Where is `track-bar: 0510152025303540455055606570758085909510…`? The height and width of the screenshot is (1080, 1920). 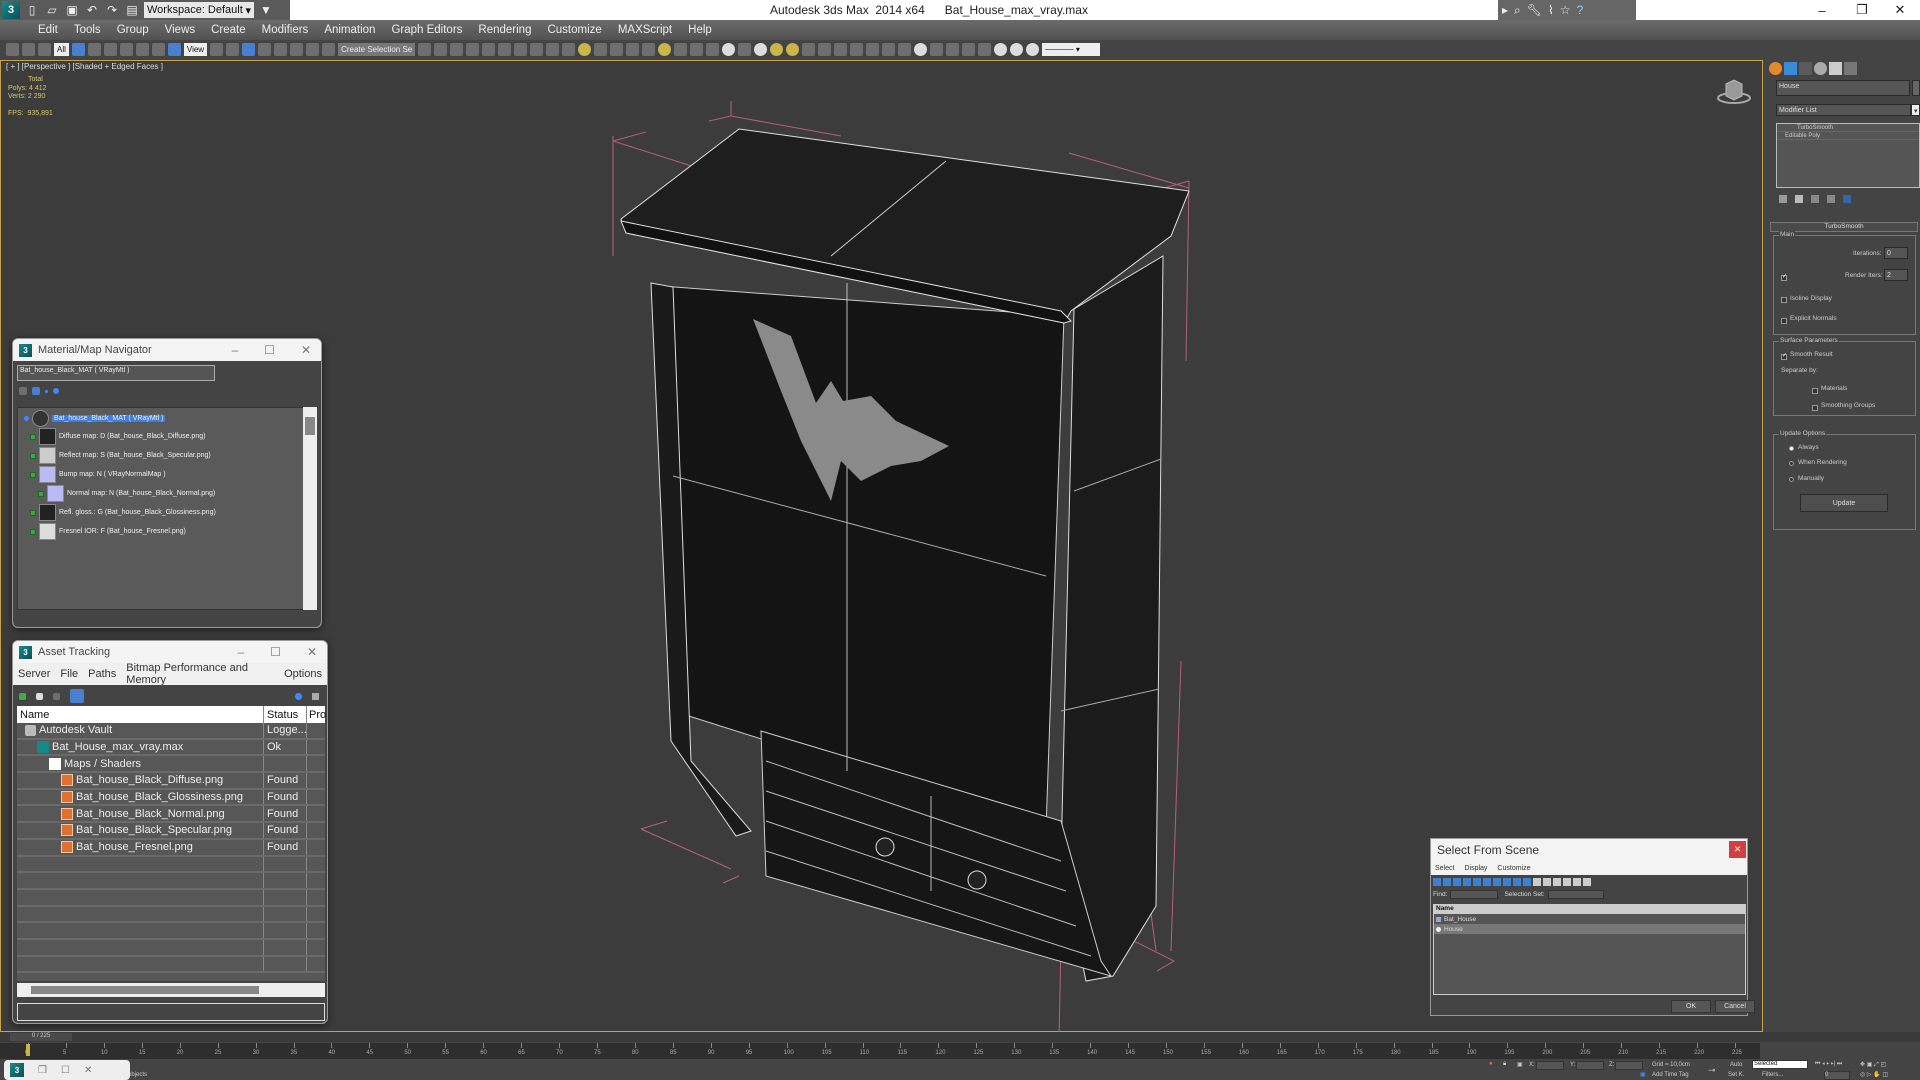 track-bar: 0510152025303540455055606570758085909510… is located at coordinates (880, 1051).